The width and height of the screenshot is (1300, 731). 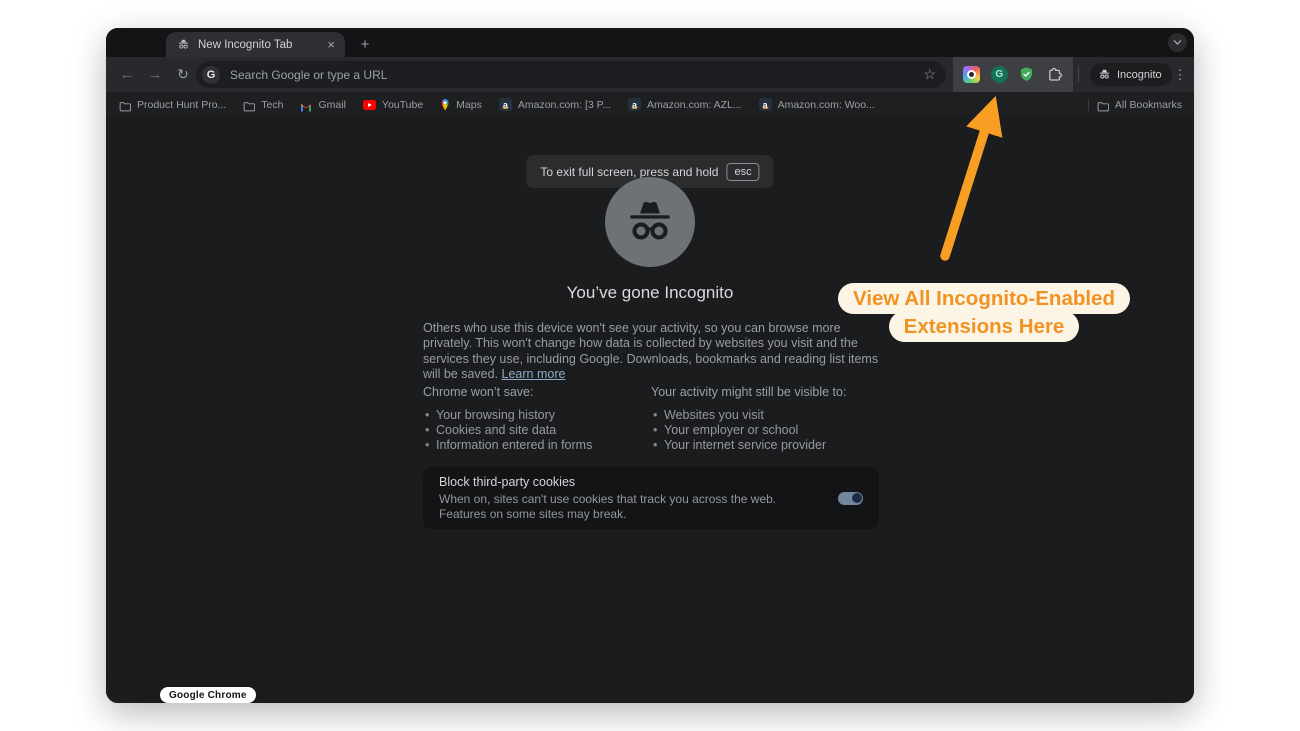 What do you see at coordinates (369, 105) in the screenshot?
I see `youtube-icon` at bounding box center [369, 105].